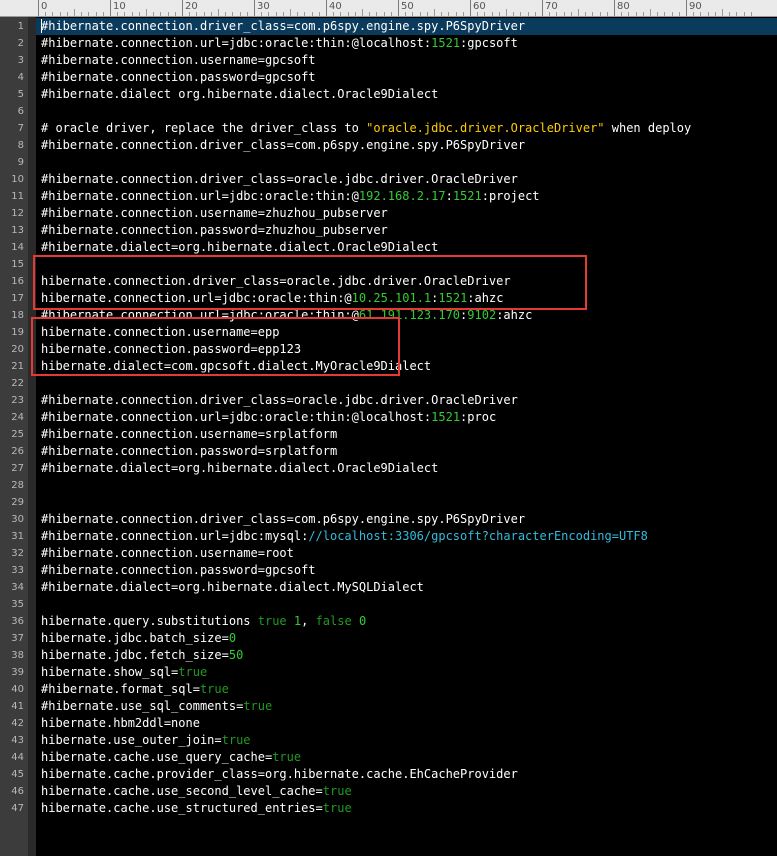 Image resolution: width=777 pixels, height=856 pixels. What do you see at coordinates (17, 587) in the screenshot?
I see `line-number: 34` at bounding box center [17, 587].